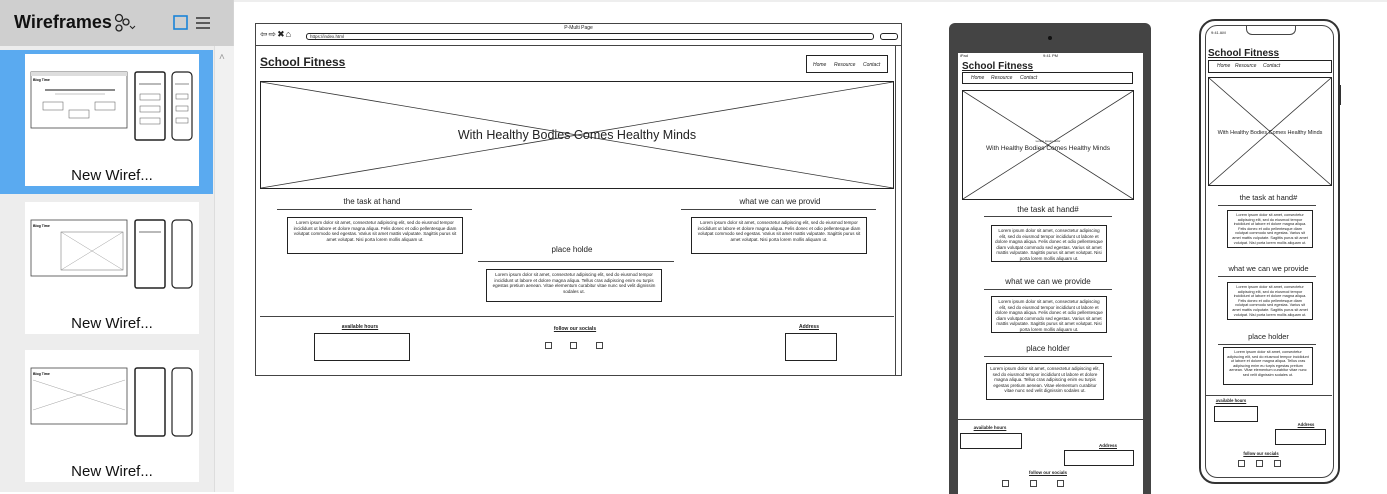 The height and width of the screenshot is (494, 1387). I want to click on panel-scrollbar: ˄, so click(224, 269).